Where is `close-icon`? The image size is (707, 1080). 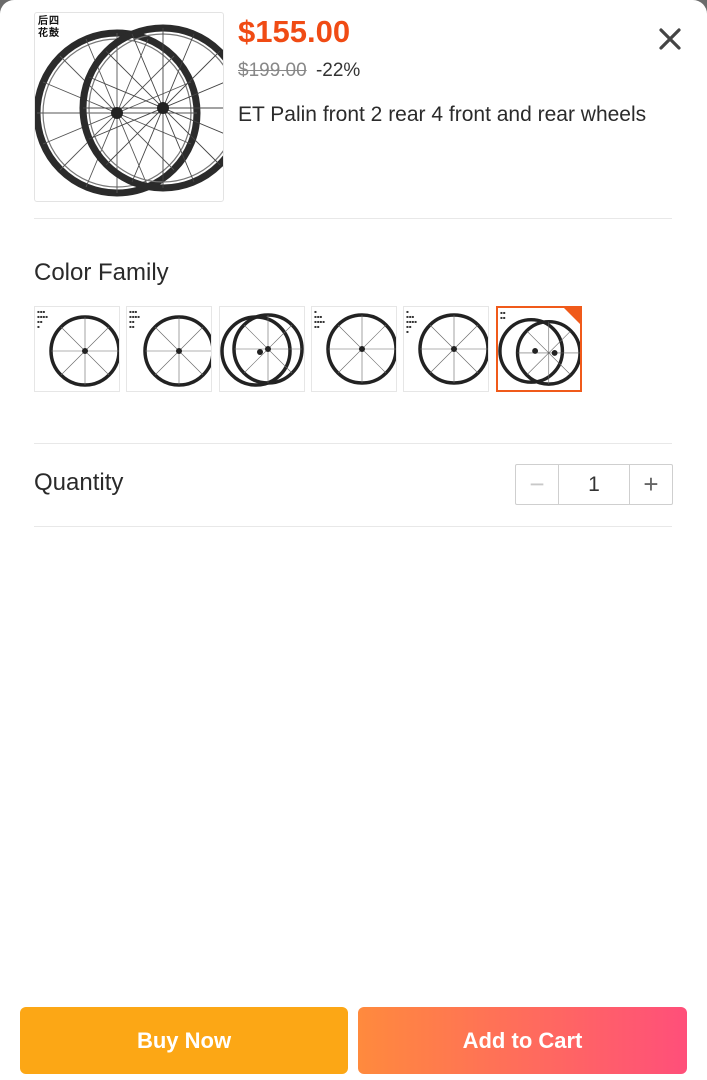
close-icon is located at coordinates (670, 39).